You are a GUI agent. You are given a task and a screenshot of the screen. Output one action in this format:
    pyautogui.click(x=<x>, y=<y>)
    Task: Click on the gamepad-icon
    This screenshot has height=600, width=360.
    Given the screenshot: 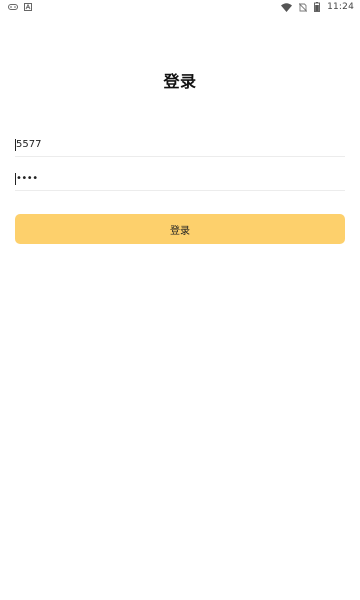 What is the action you would take?
    pyautogui.click(x=13, y=7)
    